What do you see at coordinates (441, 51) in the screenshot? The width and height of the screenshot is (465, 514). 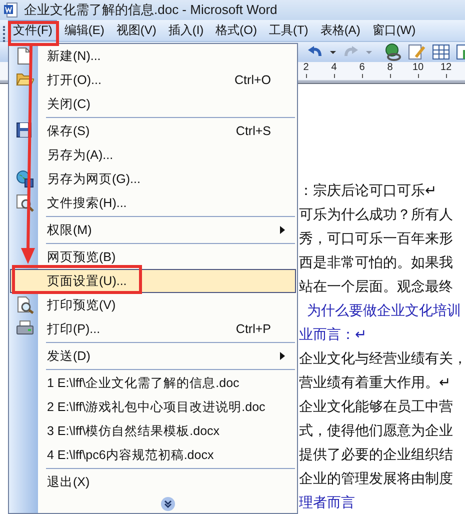 I see `table-icon` at bounding box center [441, 51].